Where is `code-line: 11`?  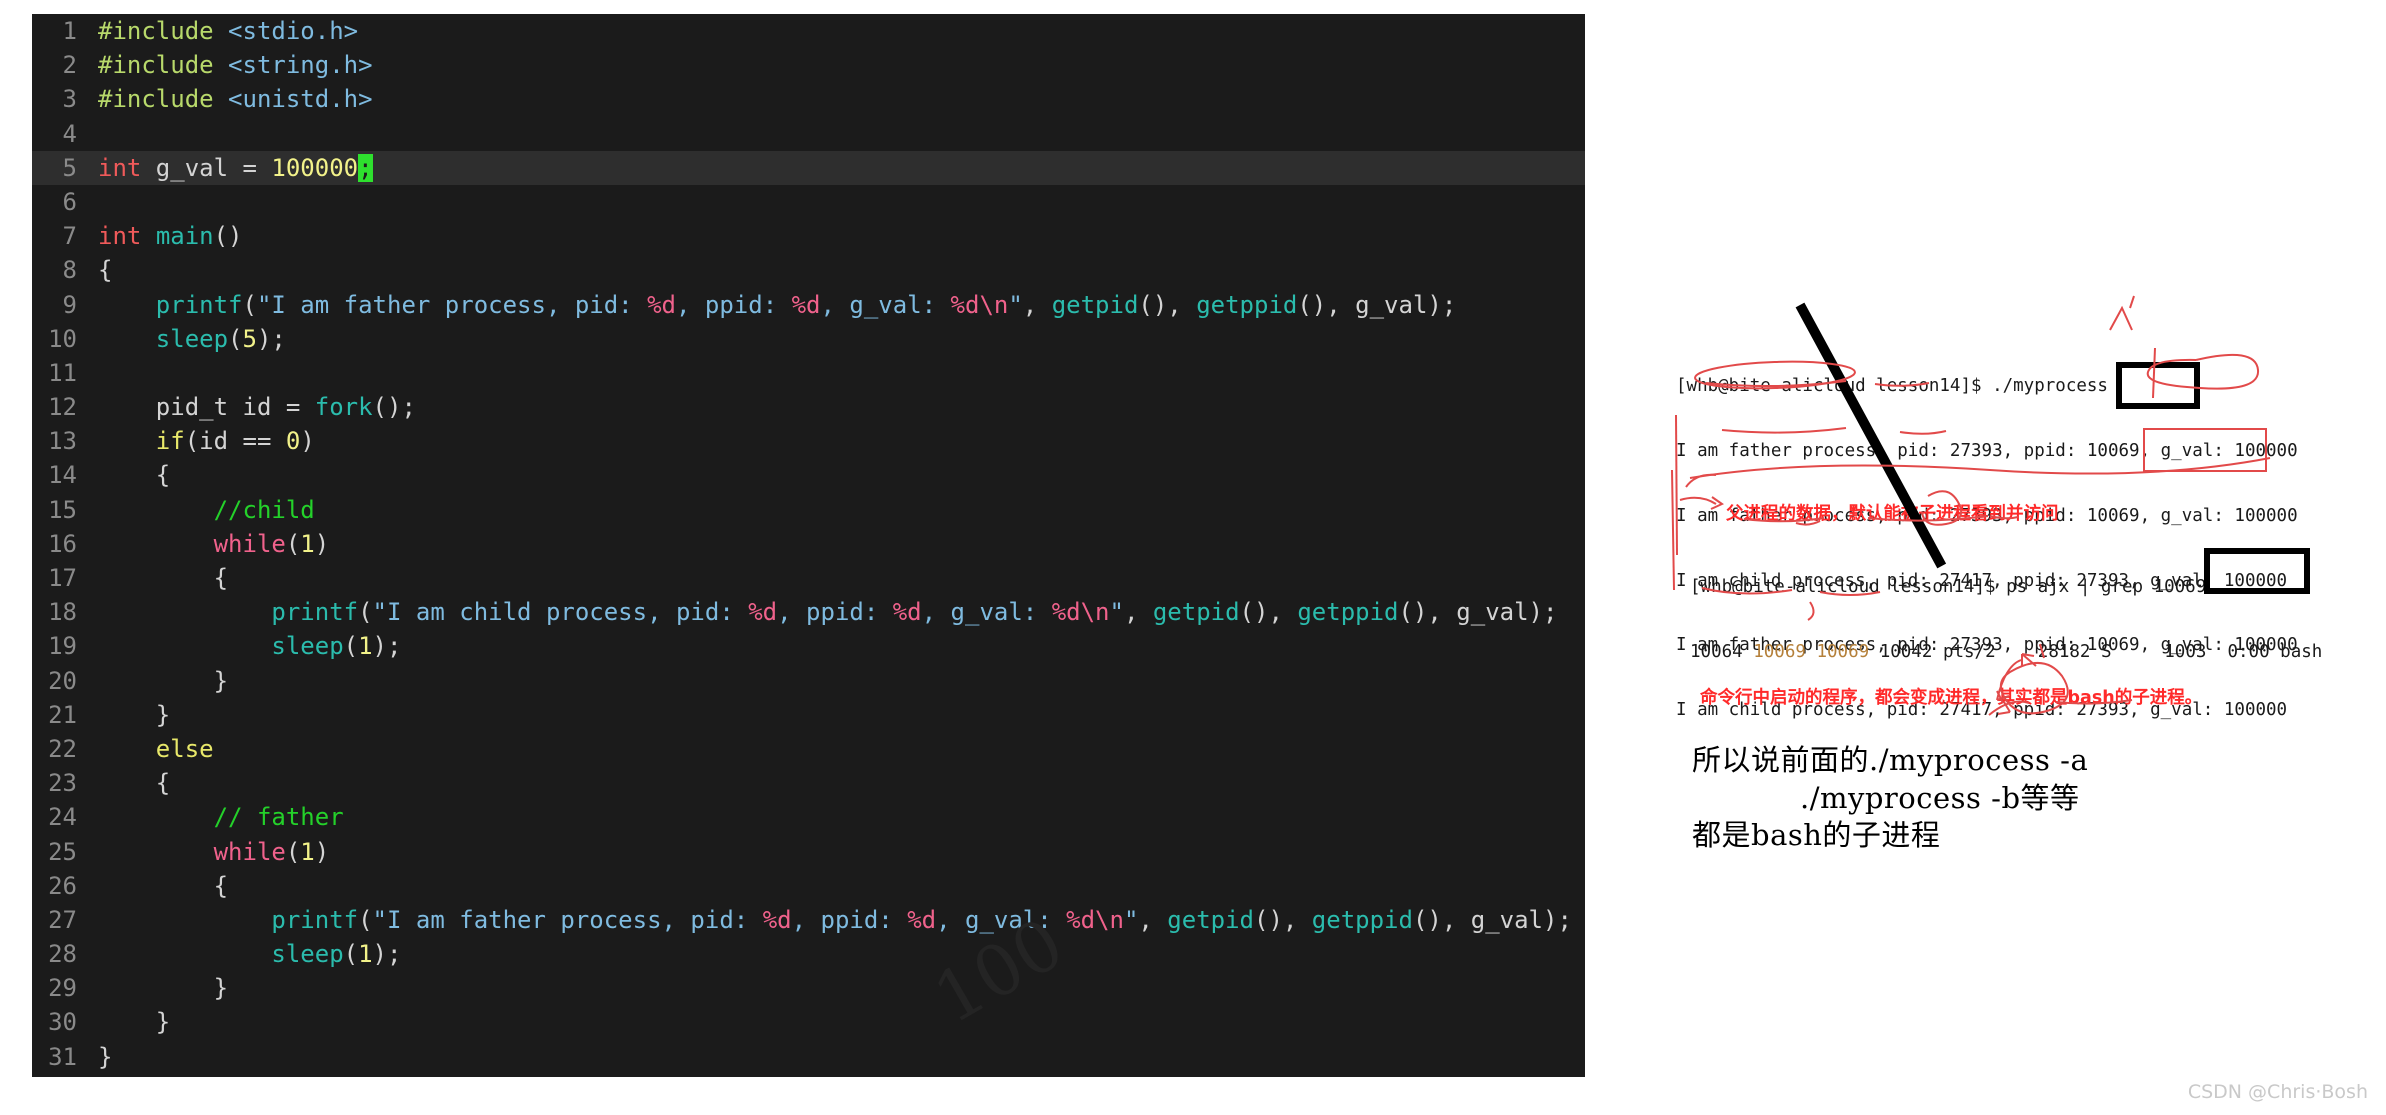 code-line: 11 is located at coordinates (808, 373).